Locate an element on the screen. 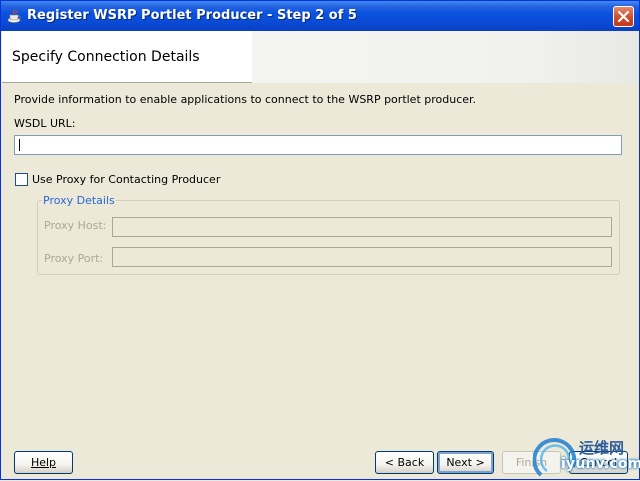 This screenshot has height=481, width=640. back-button: < Back is located at coordinates (404, 462).